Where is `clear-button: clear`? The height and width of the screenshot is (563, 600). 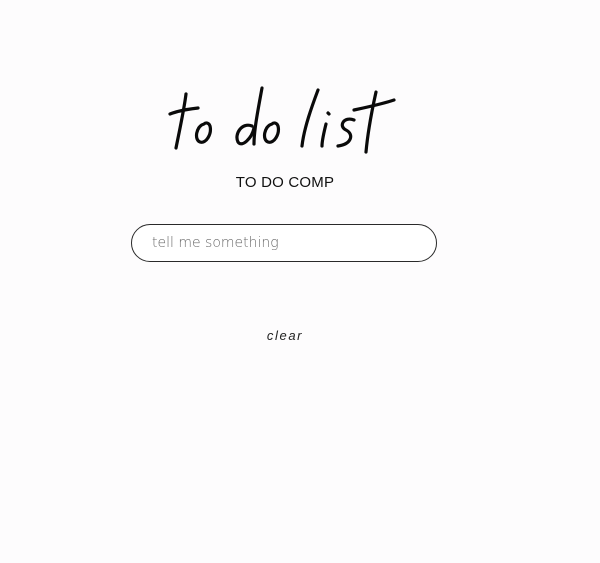
clear-button: clear is located at coordinates (285, 335).